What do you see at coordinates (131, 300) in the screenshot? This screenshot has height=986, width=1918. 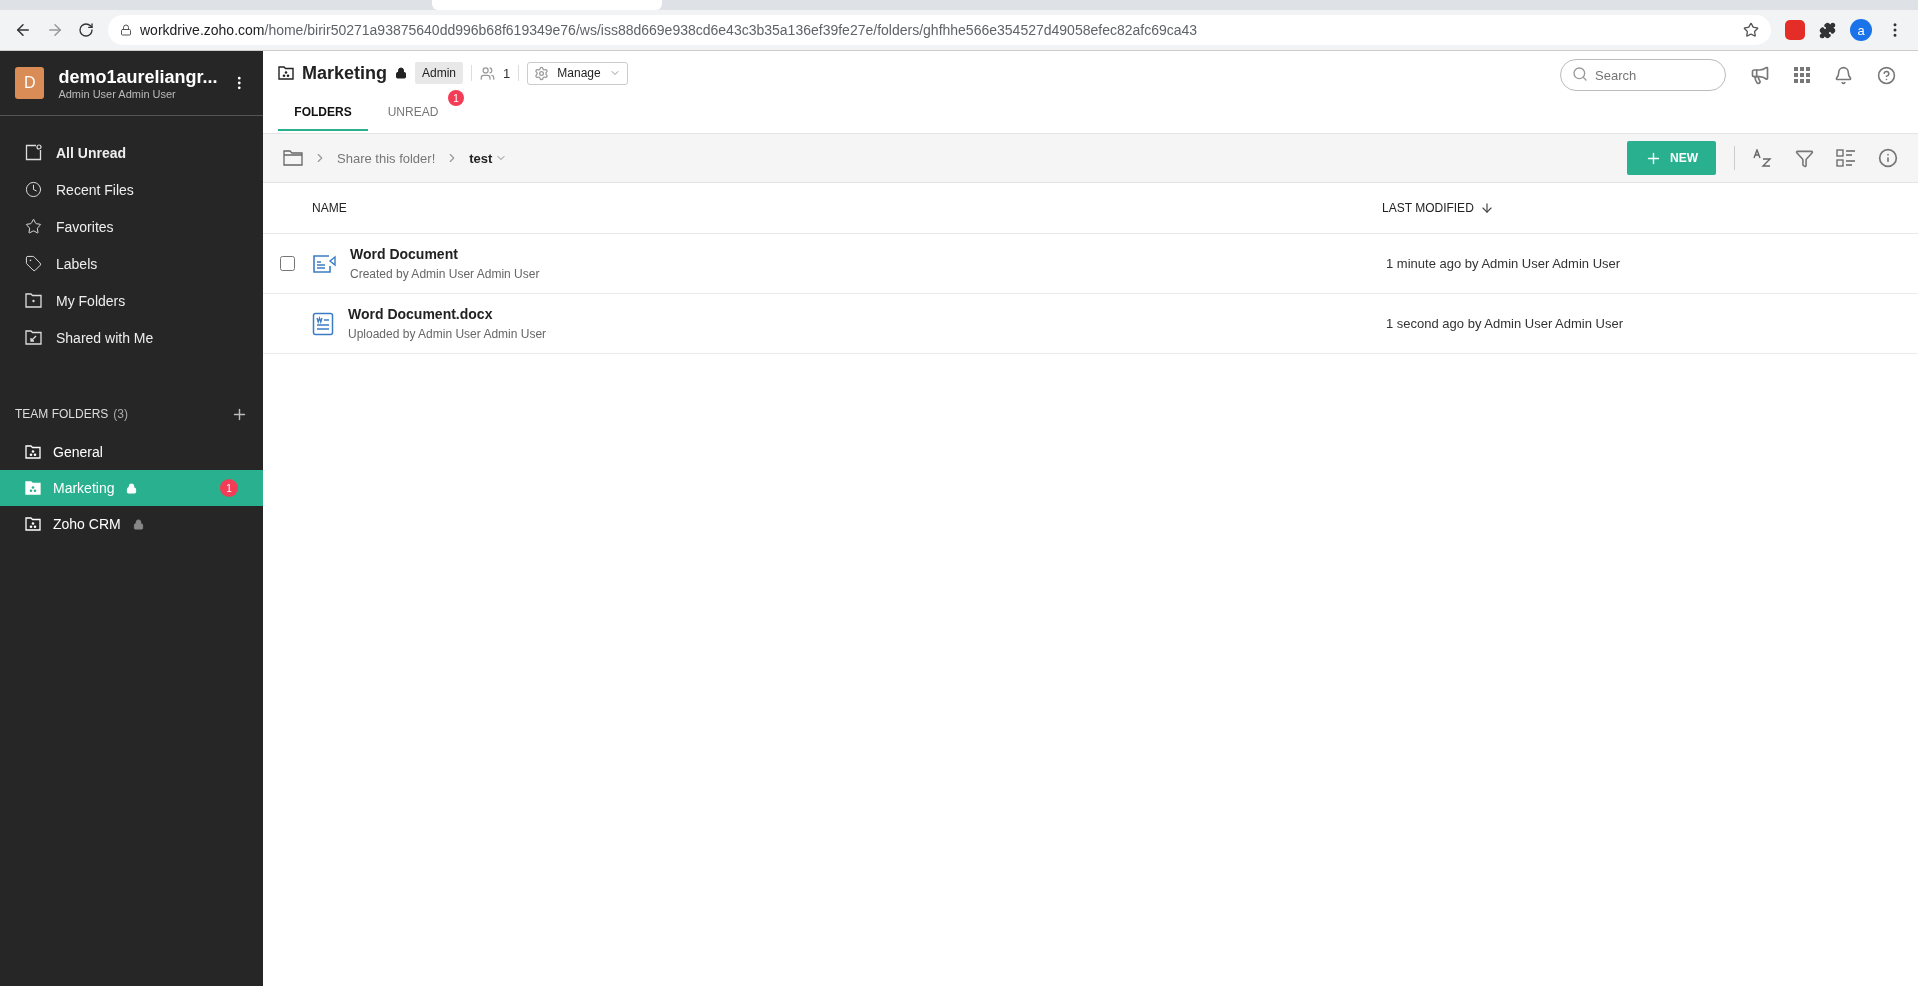 I see `nav-item: My Folders` at bounding box center [131, 300].